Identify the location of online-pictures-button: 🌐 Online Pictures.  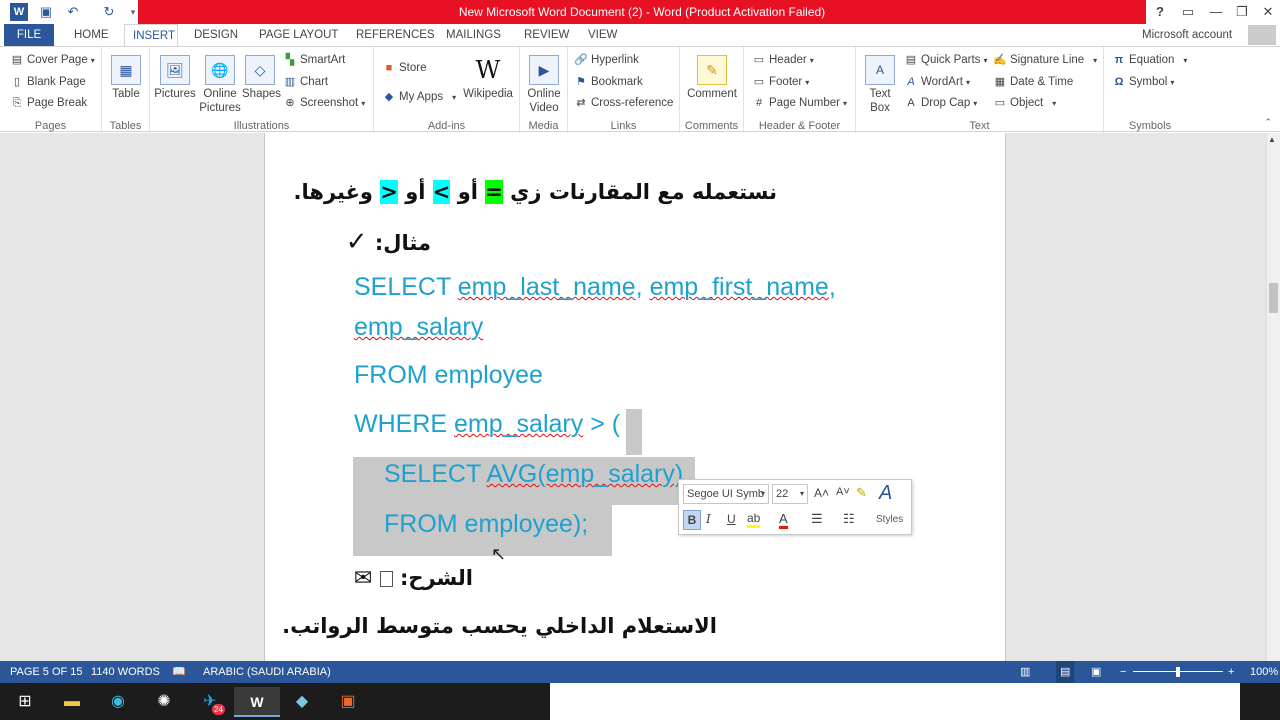
(220, 85).